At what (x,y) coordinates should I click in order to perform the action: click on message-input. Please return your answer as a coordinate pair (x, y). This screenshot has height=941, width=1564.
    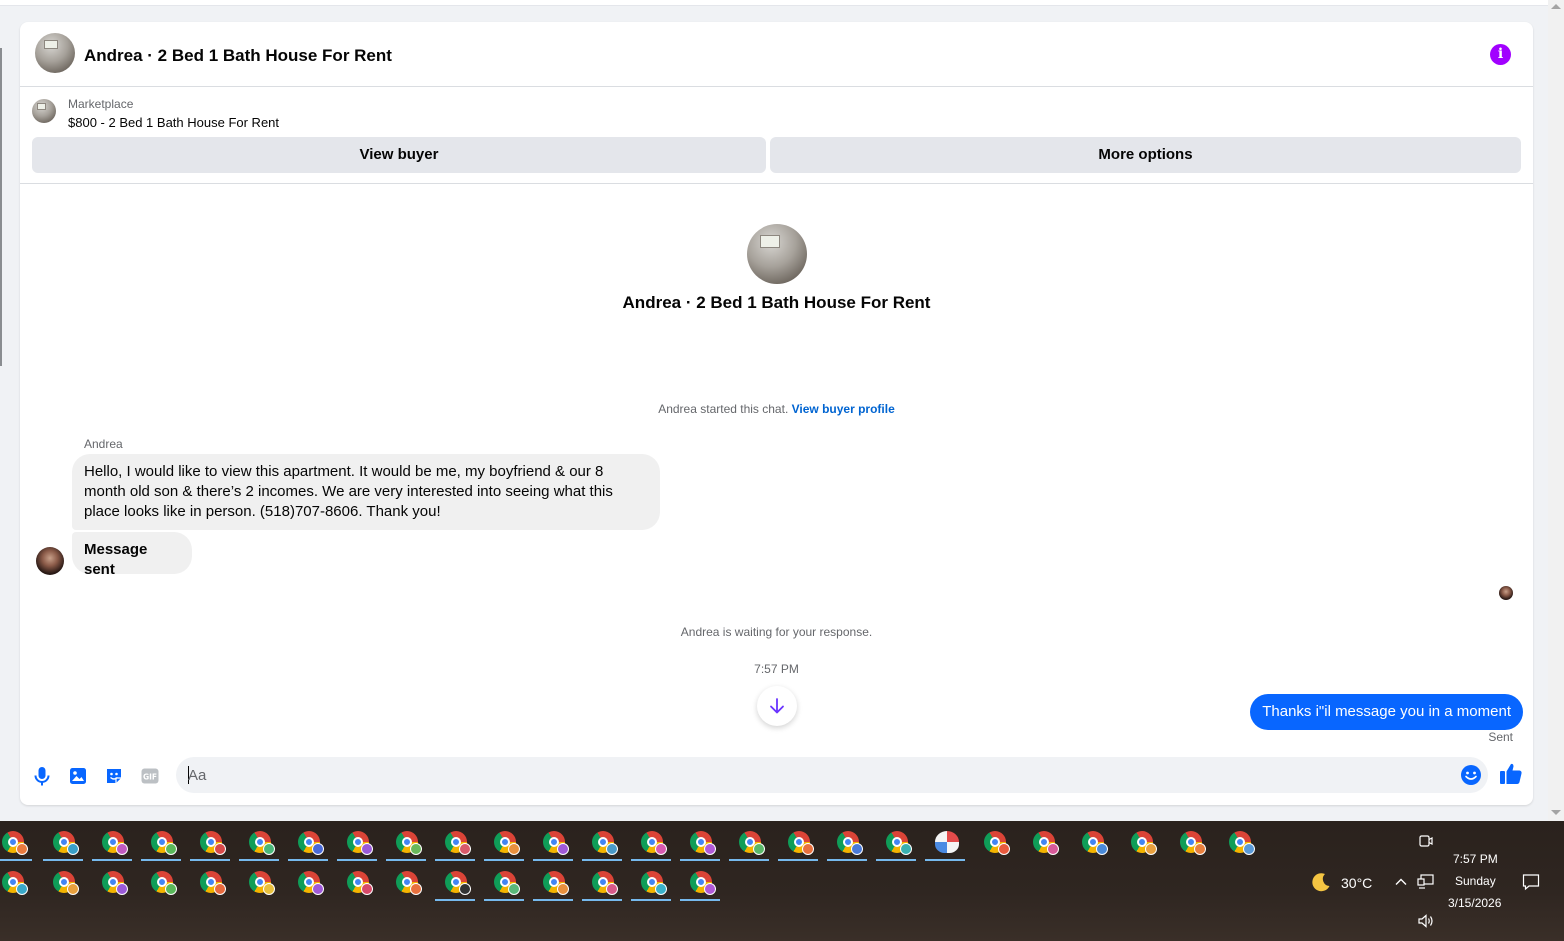
    Looking at the image, I should click on (818, 775).